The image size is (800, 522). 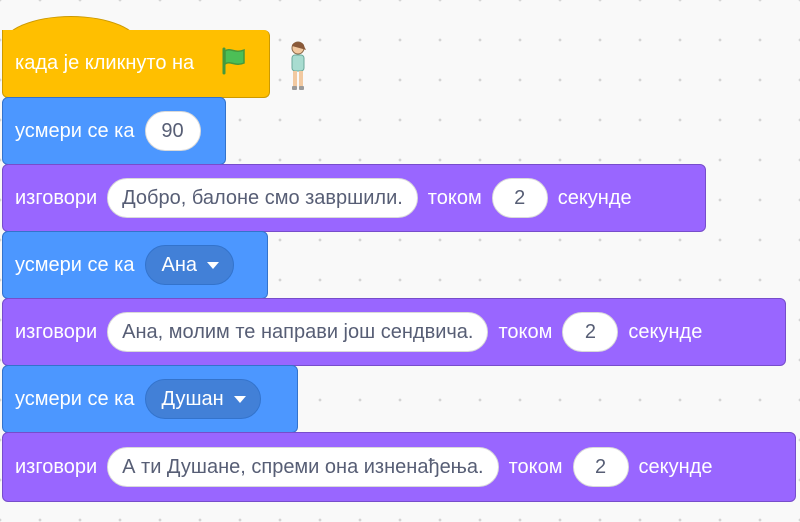 What do you see at coordinates (192, 398) in the screenshot?
I see `target-dropdown-value: Душан` at bounding box center [192, 398].